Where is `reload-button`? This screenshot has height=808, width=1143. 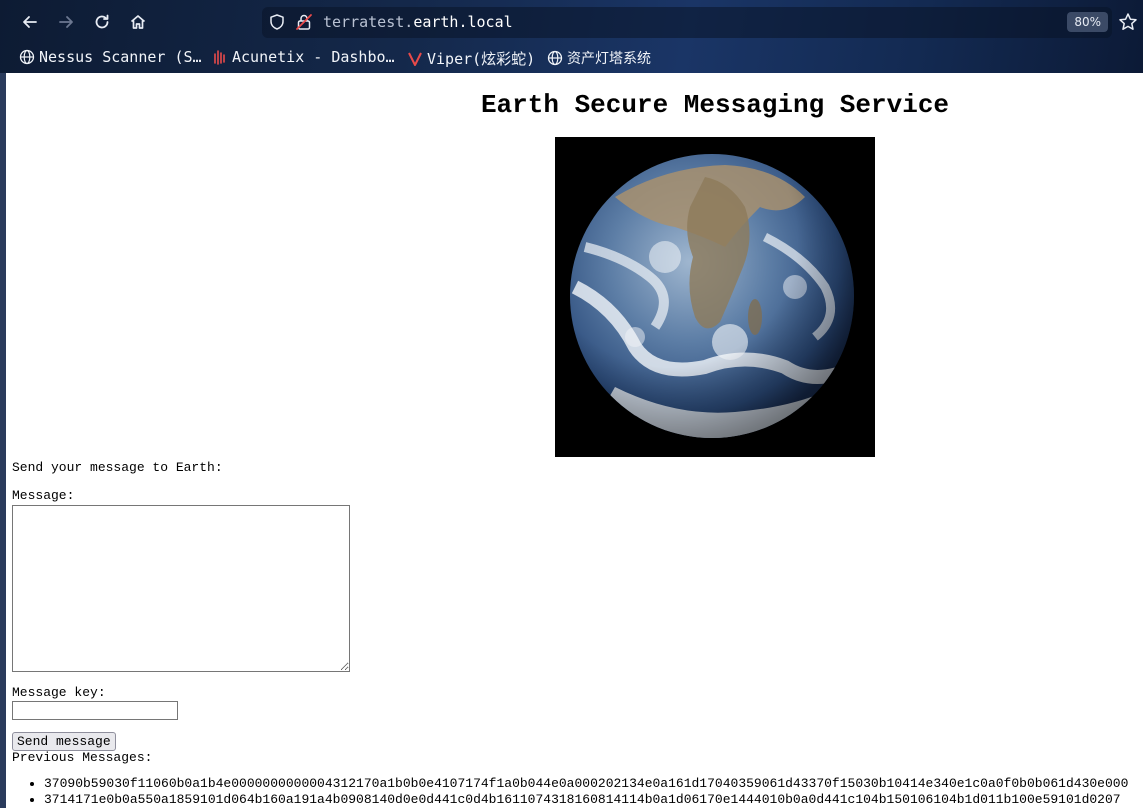
reload-button is located at coordinates (102, 22).